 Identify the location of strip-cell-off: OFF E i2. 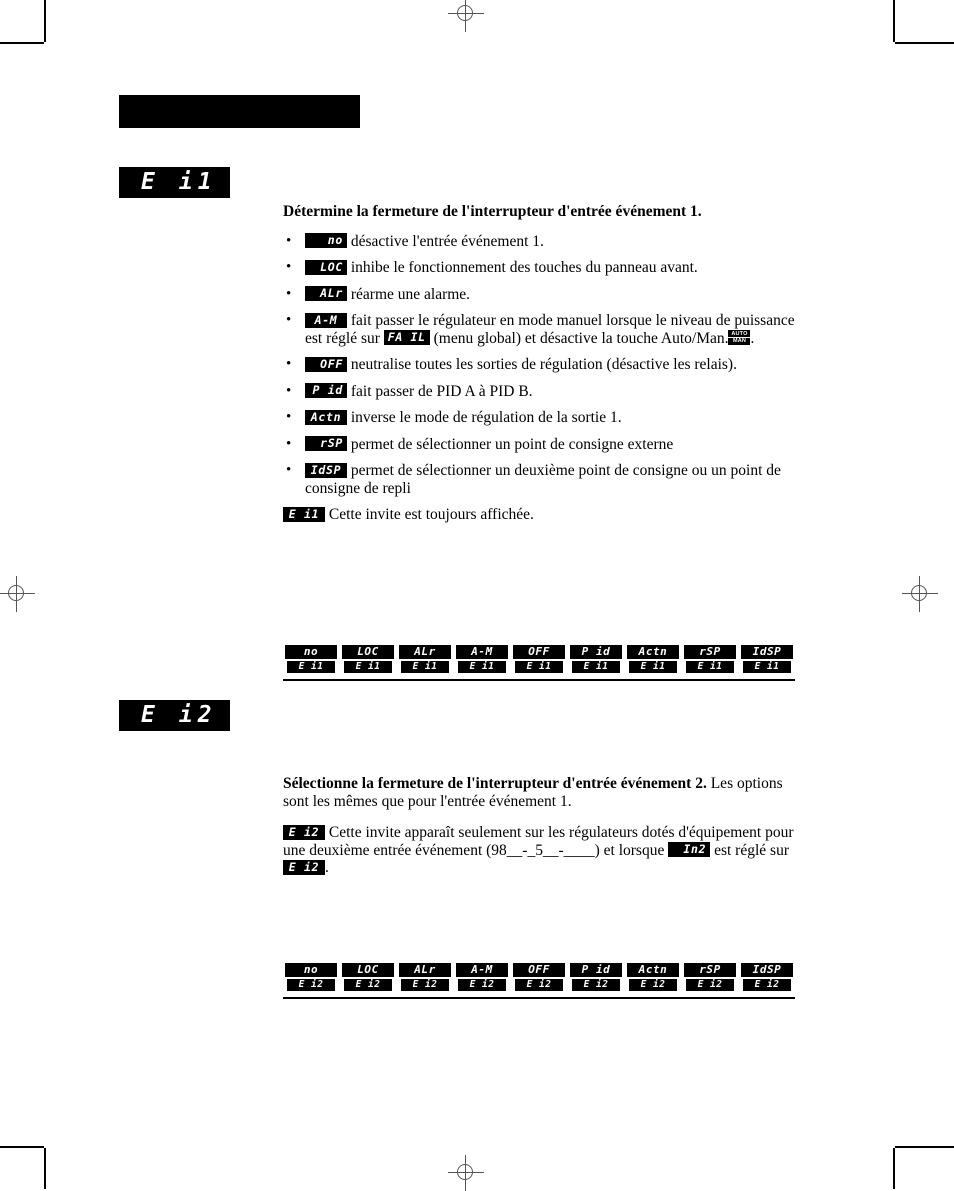
(539, 977).